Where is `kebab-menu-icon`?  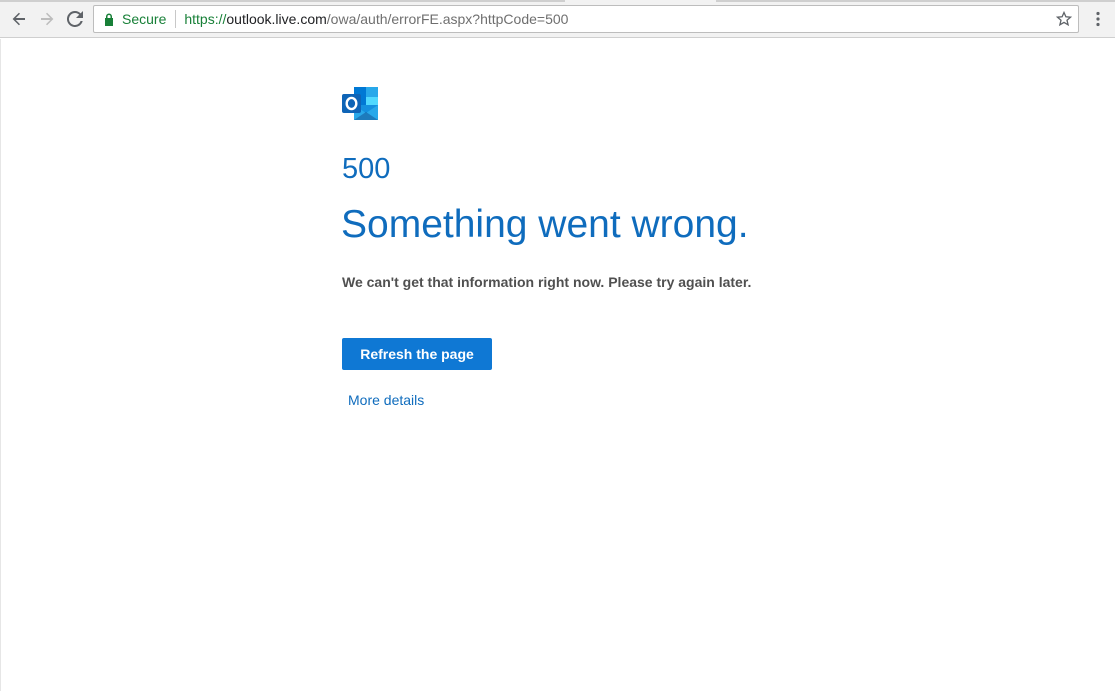 kebab-menu-icon is located at coordinates (1098, 19).